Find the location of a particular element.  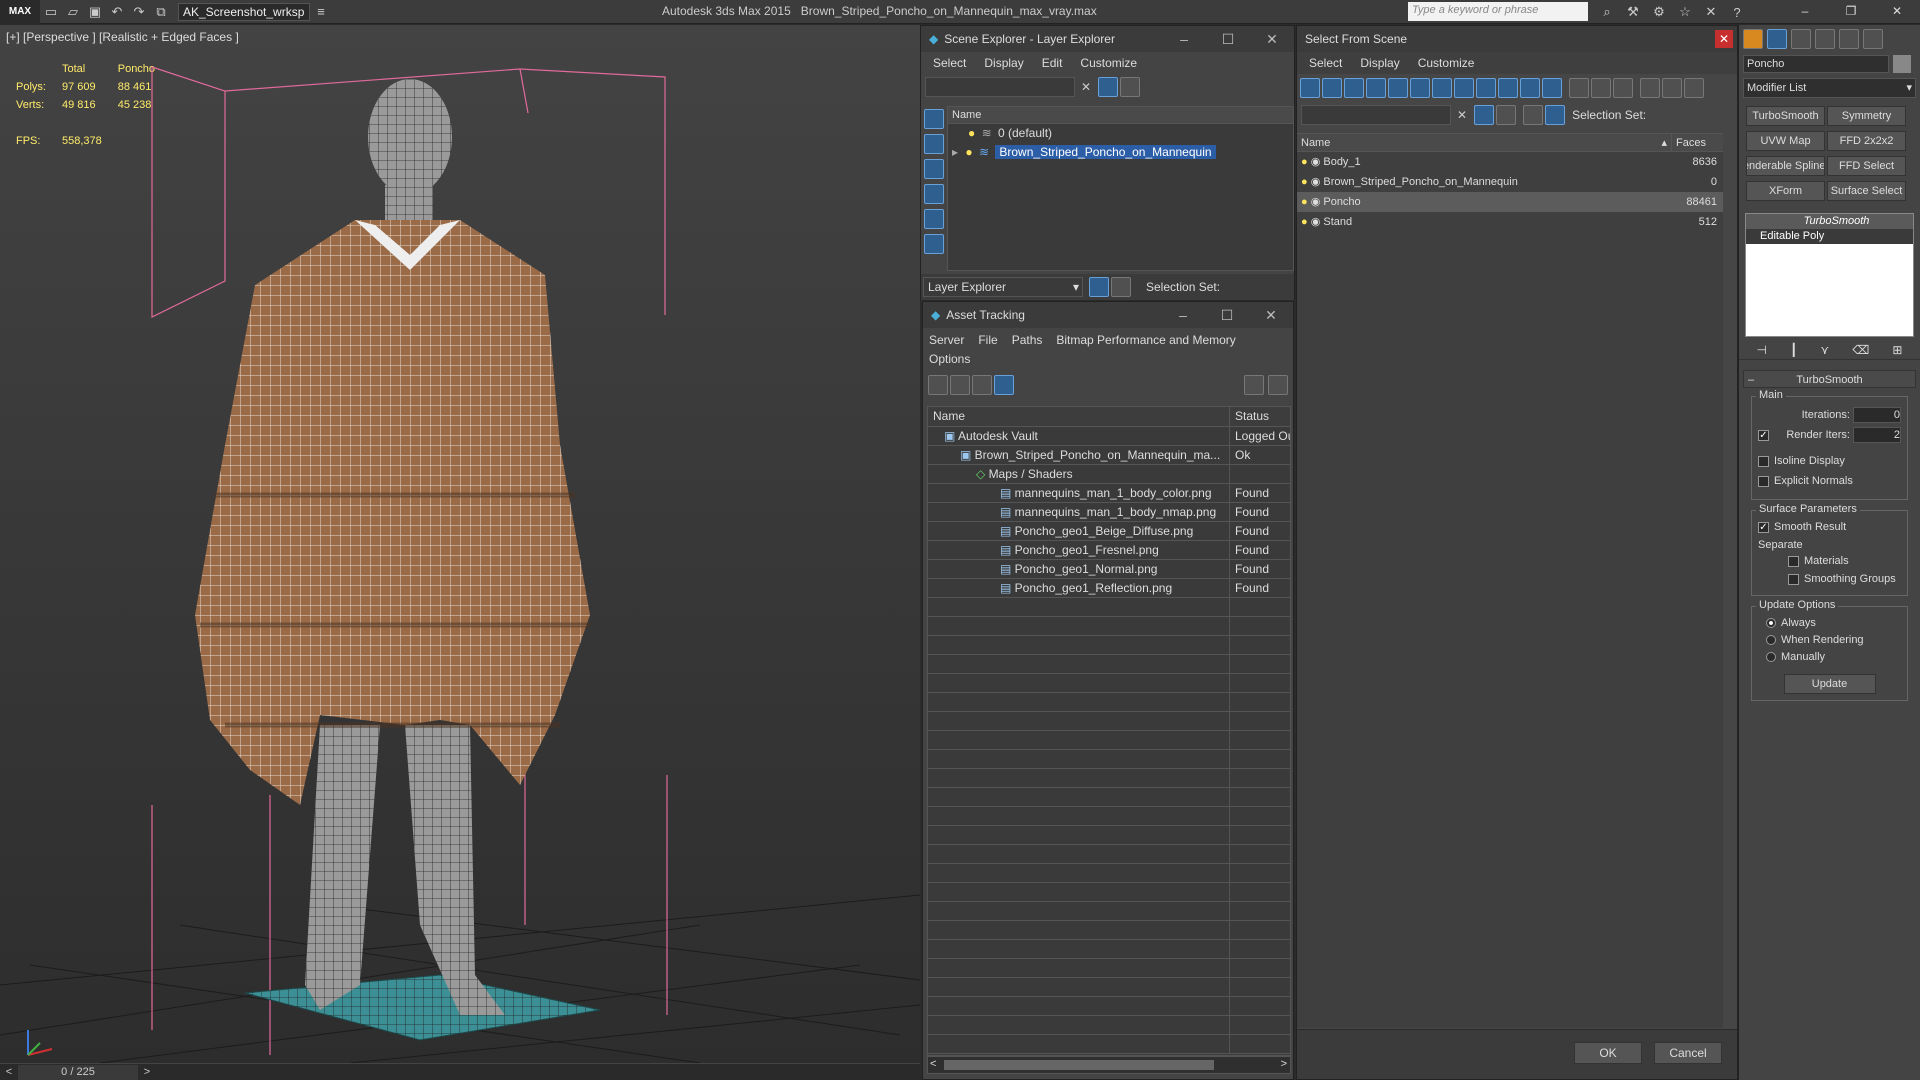

layer-mode-icon is located at coordinates (1099, 287).